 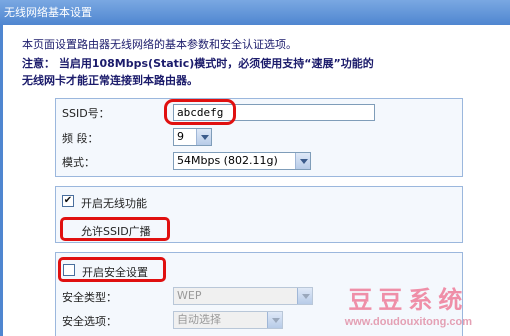 What do you see at coordinates (259, 214) in the screenshot?
I see `wireless-function-panel: ✔ 开启无线功能 允许SSID广播` at bounding box center [259, 214].